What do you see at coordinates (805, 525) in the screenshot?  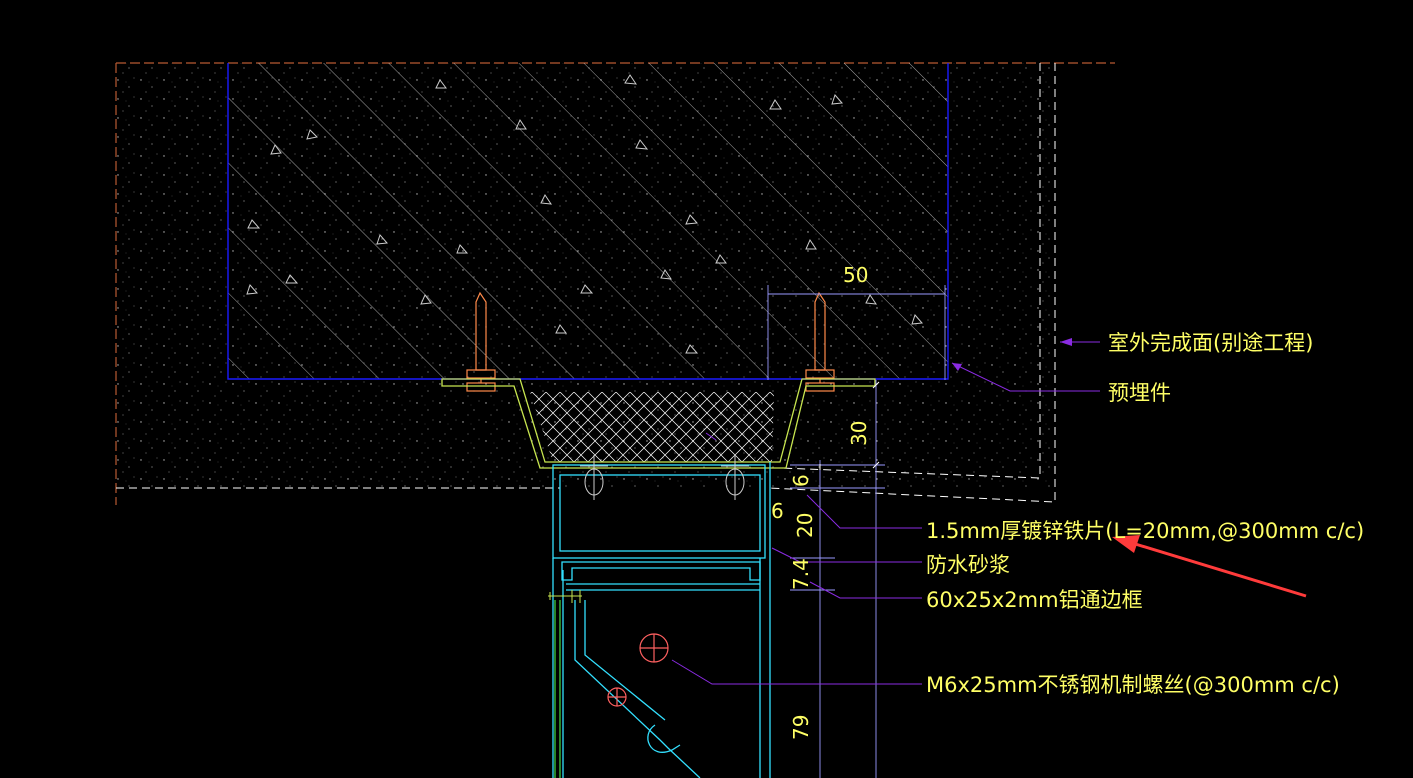 I see `dim-20: 20` at bounding box center [805, 525].